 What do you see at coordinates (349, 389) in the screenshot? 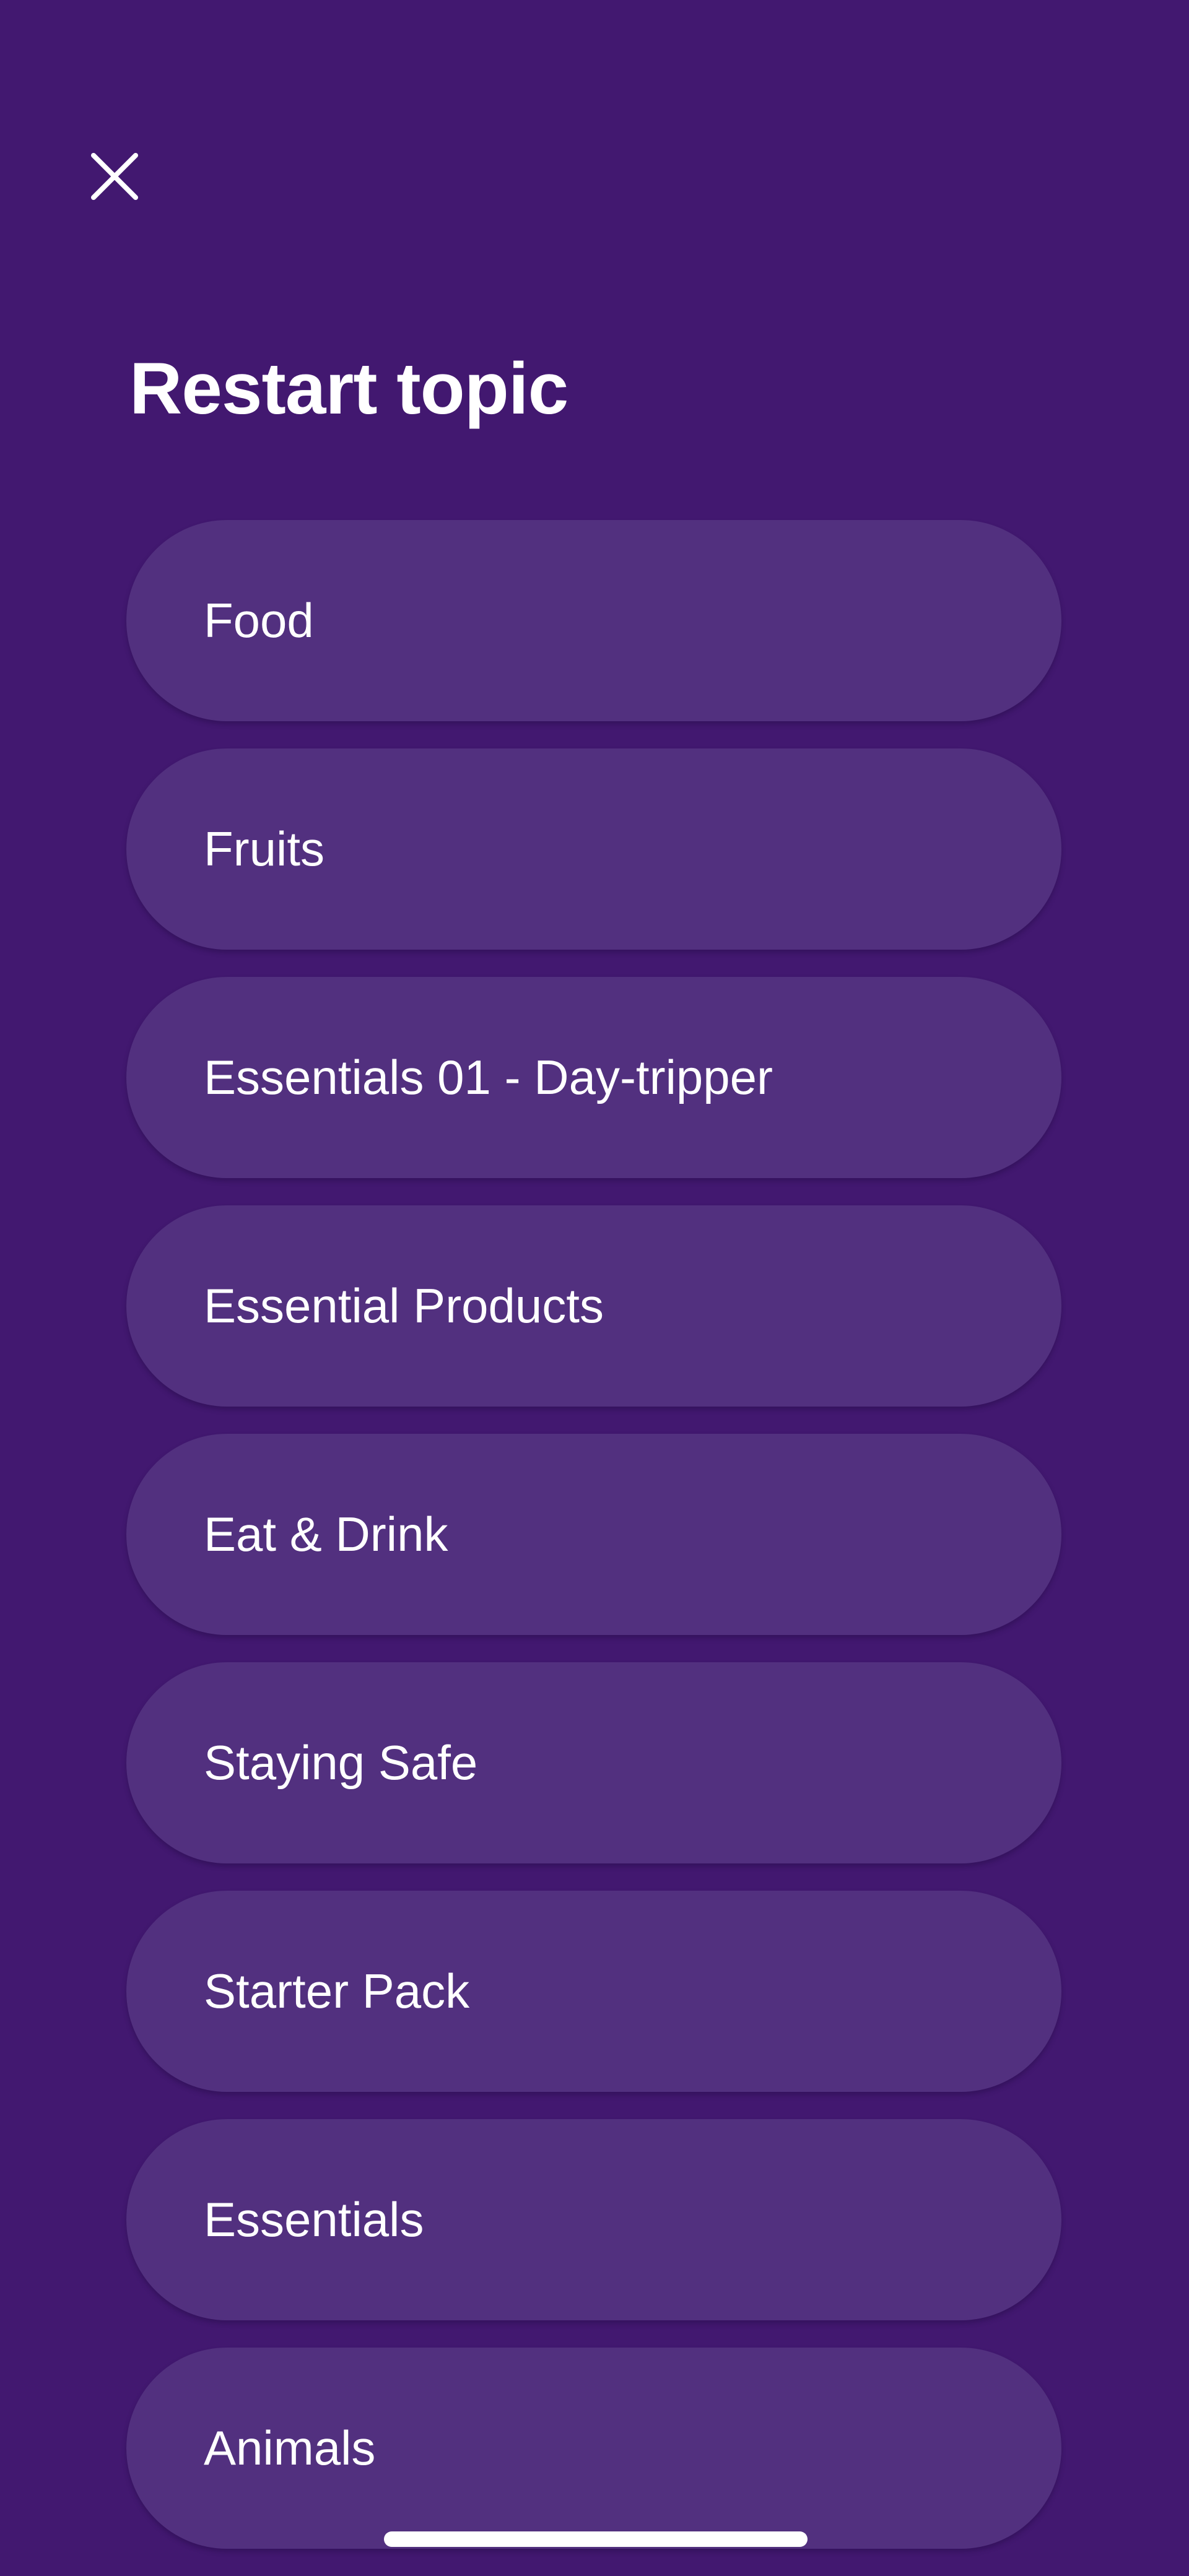
I see `page-title: Restart topic` at bounding box center [349, 389].